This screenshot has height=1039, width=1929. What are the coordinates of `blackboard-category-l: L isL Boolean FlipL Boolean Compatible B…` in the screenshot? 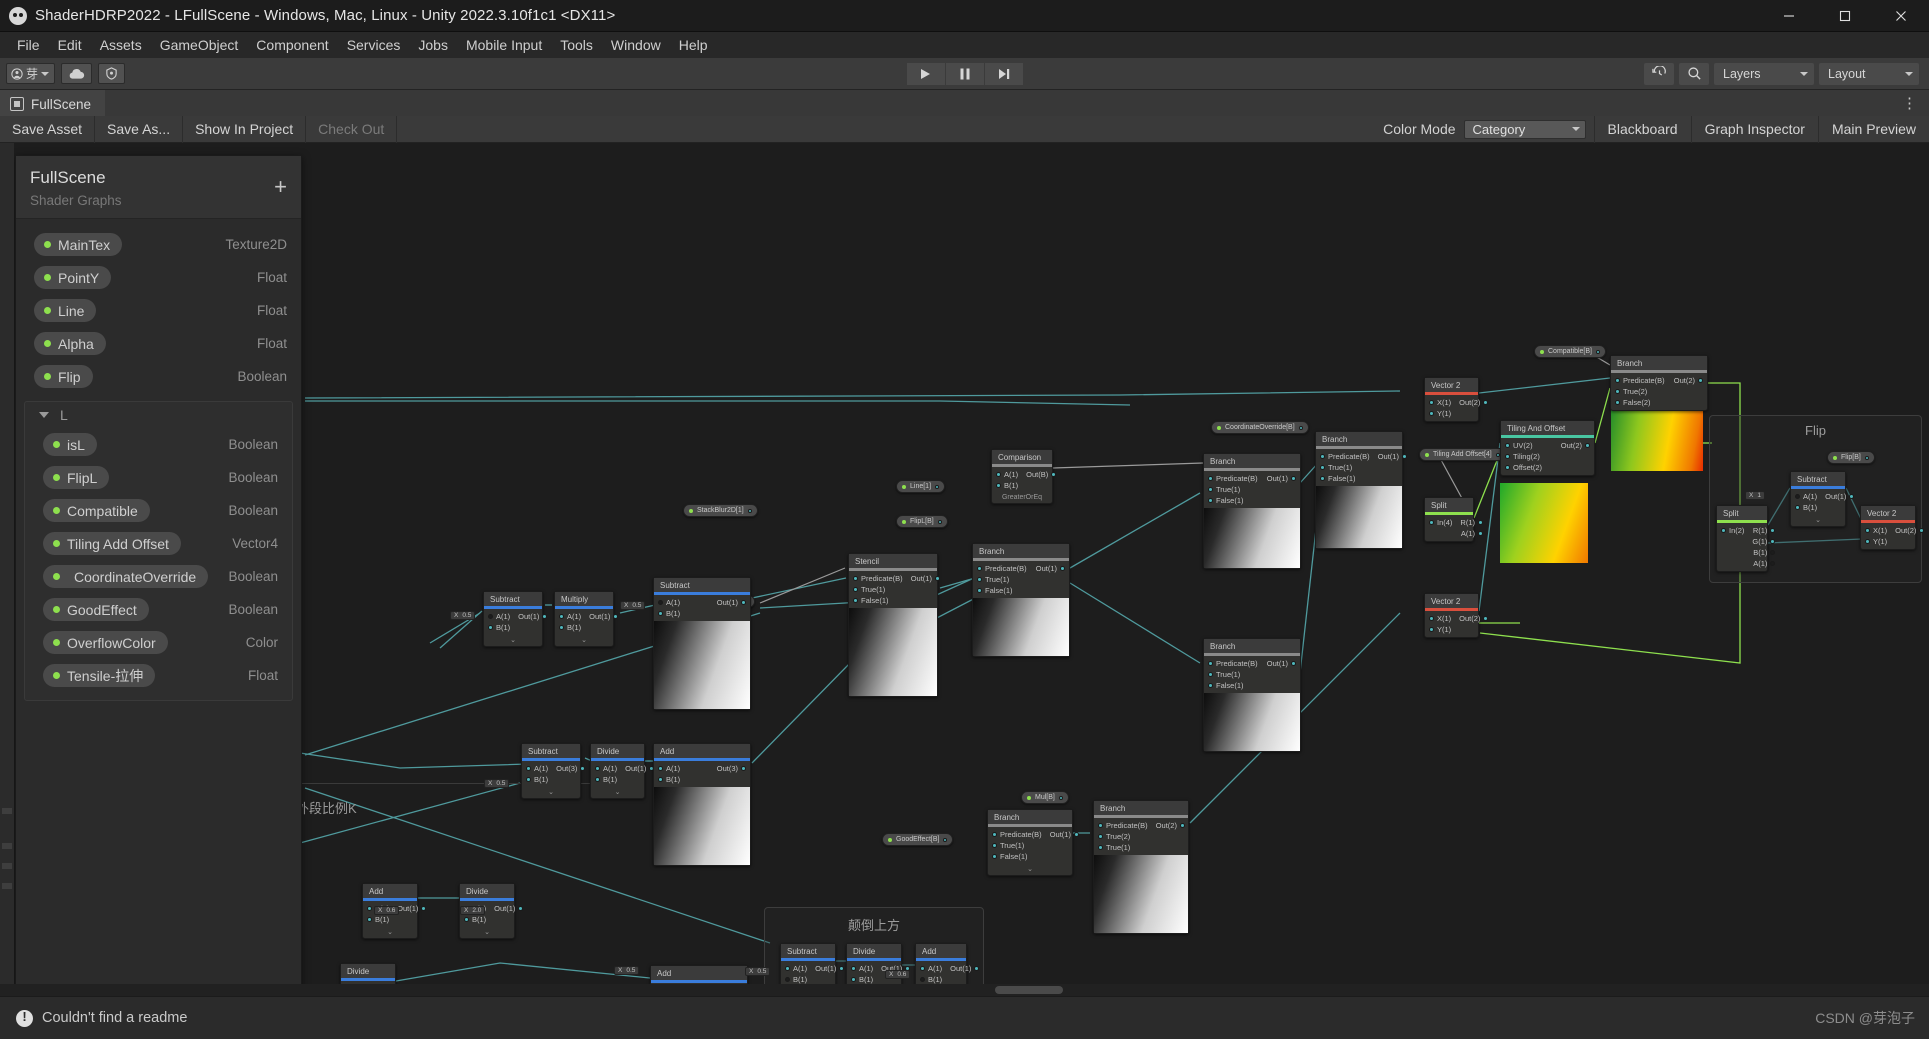 It's located at (158, 551).